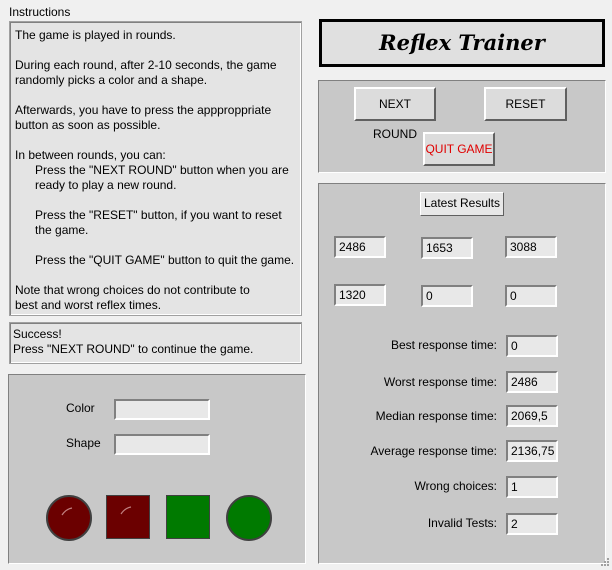 Image resolution: width=612 pixels, height=570 pixels. Describe the element at coordinates (162, 409) in the screenshot. I see `color-field` at that location.